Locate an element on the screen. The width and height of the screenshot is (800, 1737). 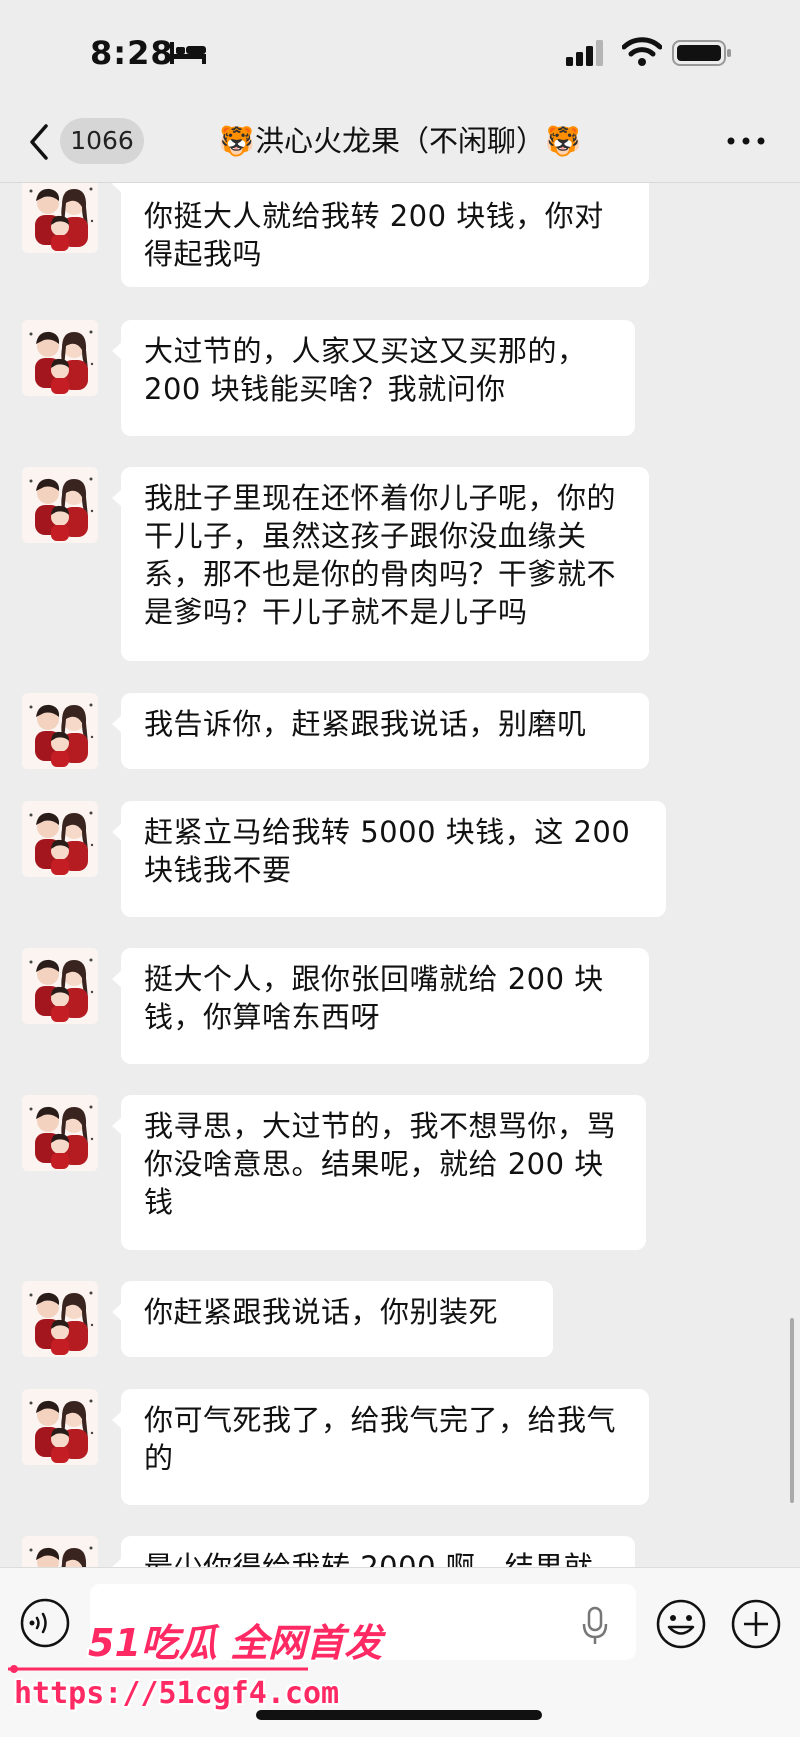
unread-count-badge: 1066 is located at coordinates (102, 141).